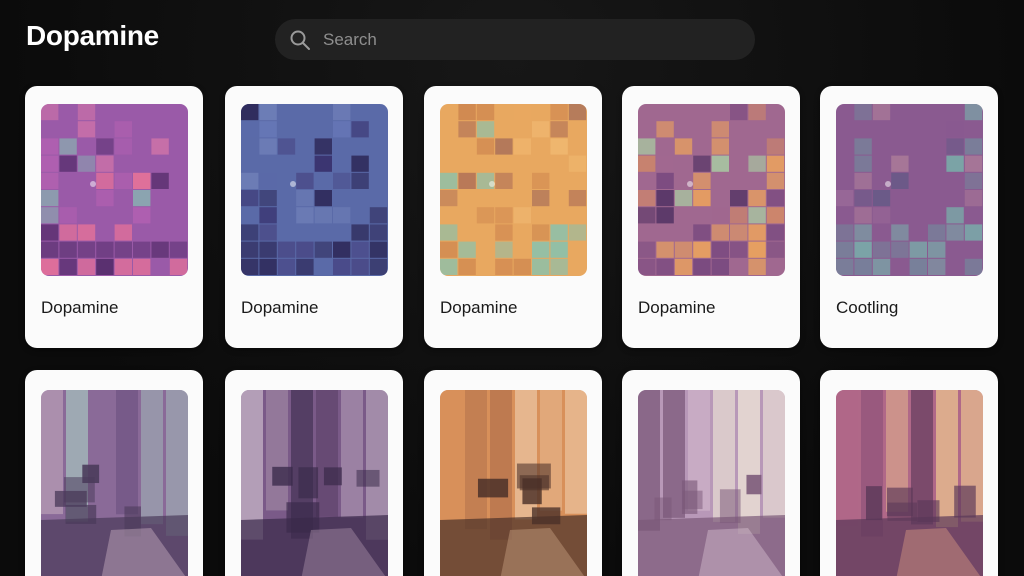 The width and height of the screenshot is (1024, 576). Describe the element at coordinates (523, 39) in the screenshot. I see `search-input` at that location.